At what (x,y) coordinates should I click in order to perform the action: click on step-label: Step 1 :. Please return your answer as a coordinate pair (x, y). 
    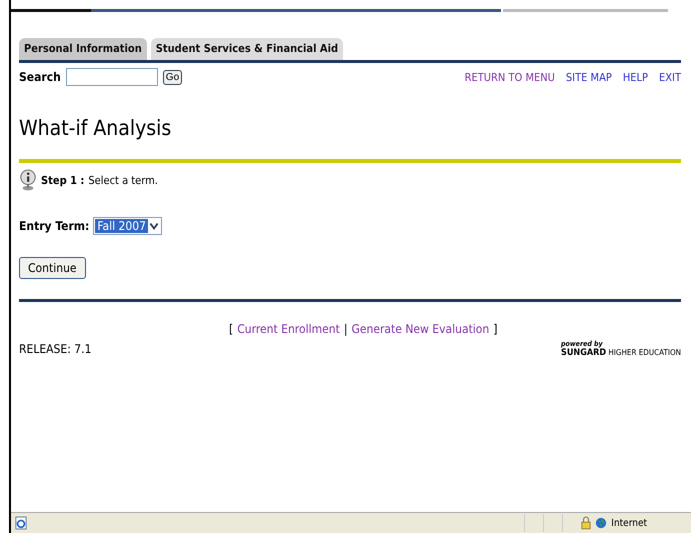
    Looking at the image, I should click on (62, 180).